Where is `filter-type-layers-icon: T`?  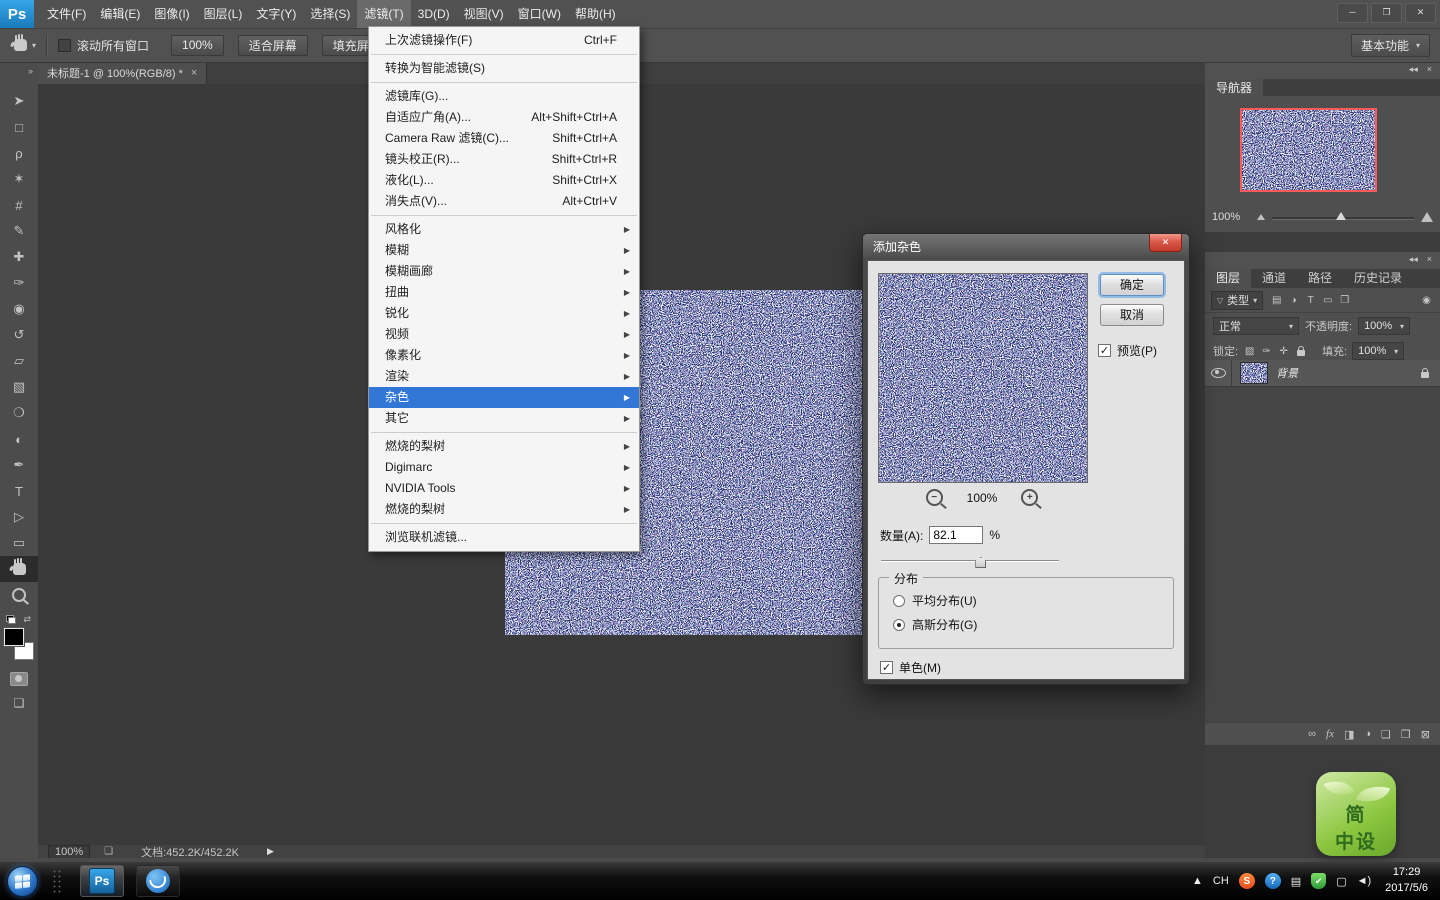 filter-type-layers-icon: T is located at coordinates (1310, 300).